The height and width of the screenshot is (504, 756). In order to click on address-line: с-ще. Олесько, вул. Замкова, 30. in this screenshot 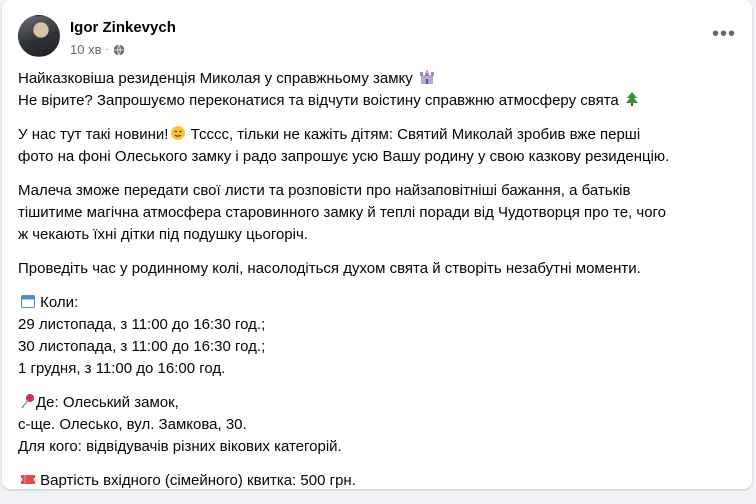, I will do `click(132, 424)`.